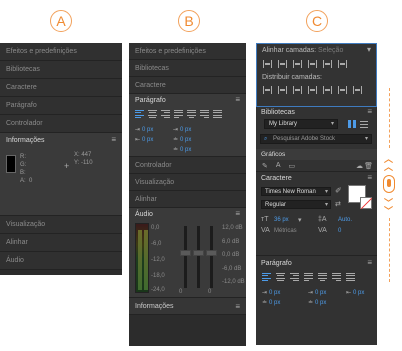 The image size is (402, 351). What do you see at coordinates (338, 190) in the screenshot?
I see `eyedropper-icon: ✐` at bounding box center [338, 190].